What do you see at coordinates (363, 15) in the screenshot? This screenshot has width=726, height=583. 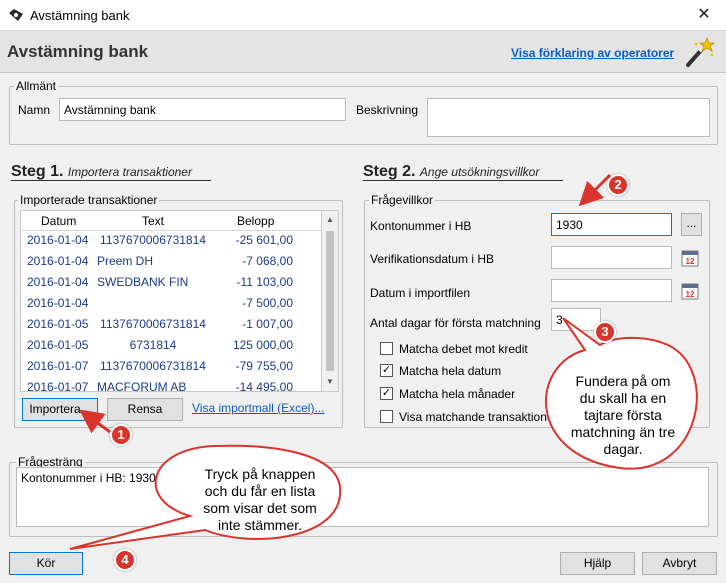 I see `title-bar: Avstämning bank ✕` at bounding box center [363, 15].